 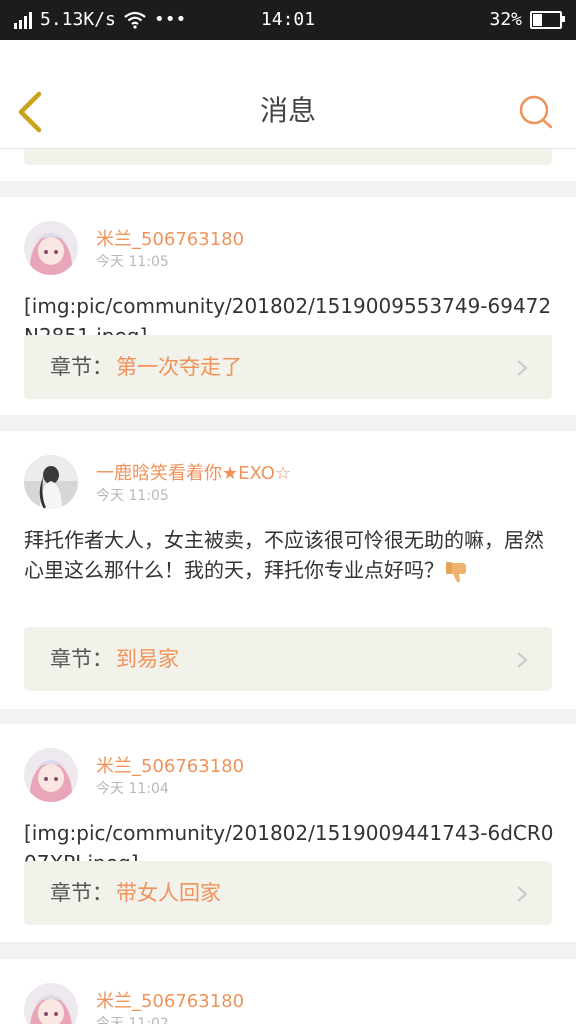 What do you see at coordinates (147, 659) in the screenshot?
I see `chapter-title: 到易家` at bounding box center [147, 659].